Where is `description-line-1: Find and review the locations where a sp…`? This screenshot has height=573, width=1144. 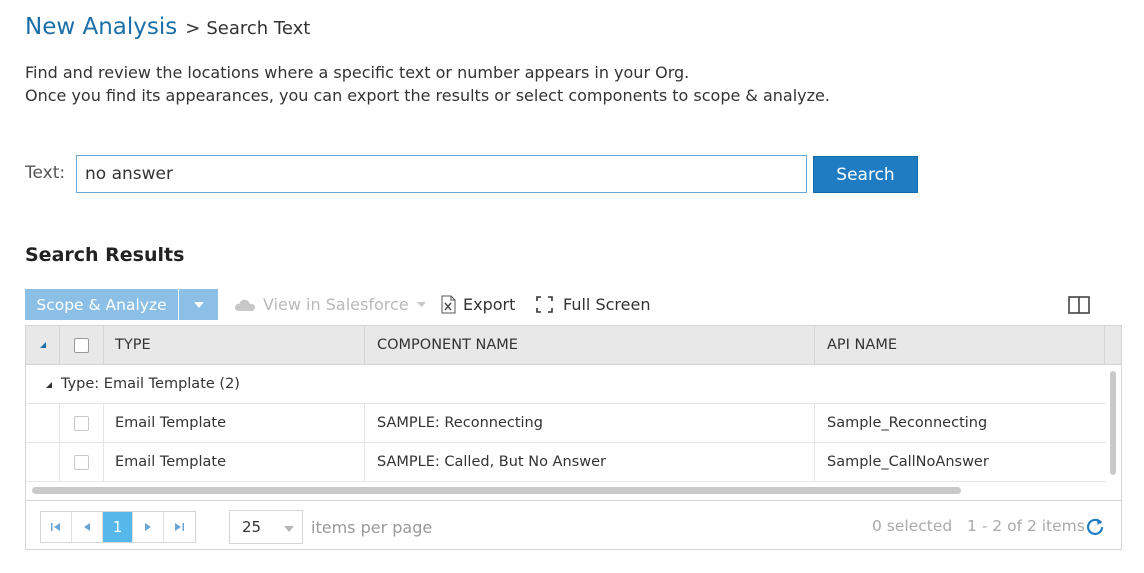
description-line-1: Find and review the locations where a sp… is located at coordinates (357, 72).